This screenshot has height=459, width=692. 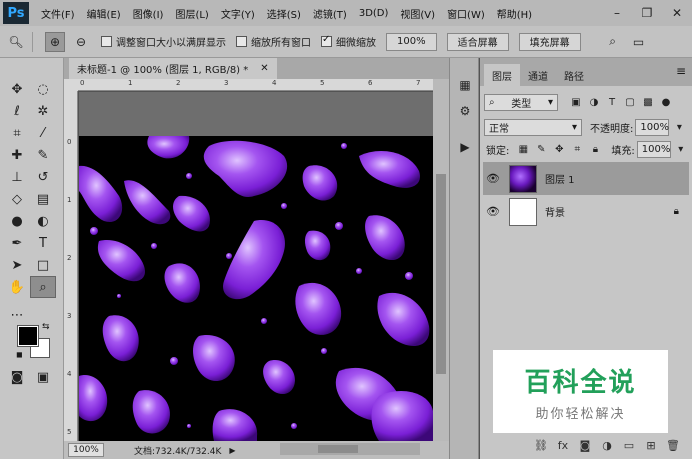 What do you see at coordinates (17, 377) in the screenshot?
I see `quick-mask-icon: ◙` at bounding box center [17, 377].